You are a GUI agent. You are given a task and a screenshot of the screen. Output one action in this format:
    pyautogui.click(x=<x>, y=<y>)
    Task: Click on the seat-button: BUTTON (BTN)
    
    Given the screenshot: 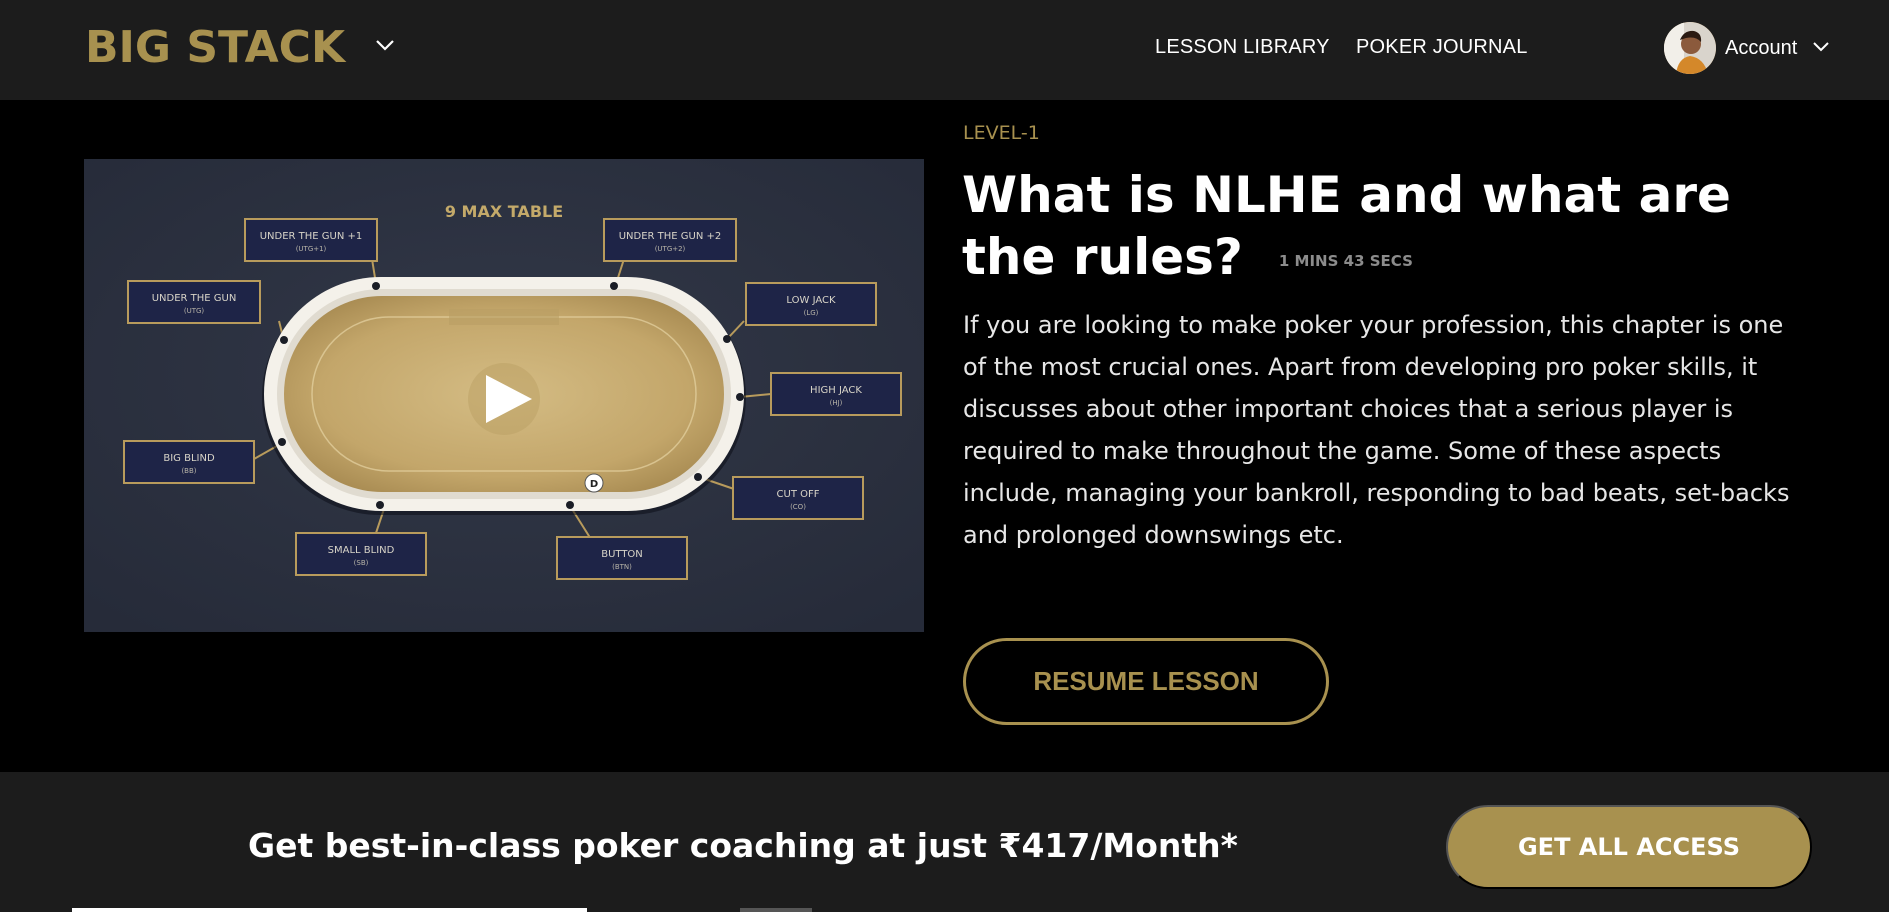 What is the action you would take?
    pyautogui.click(x=622, y=558)
    